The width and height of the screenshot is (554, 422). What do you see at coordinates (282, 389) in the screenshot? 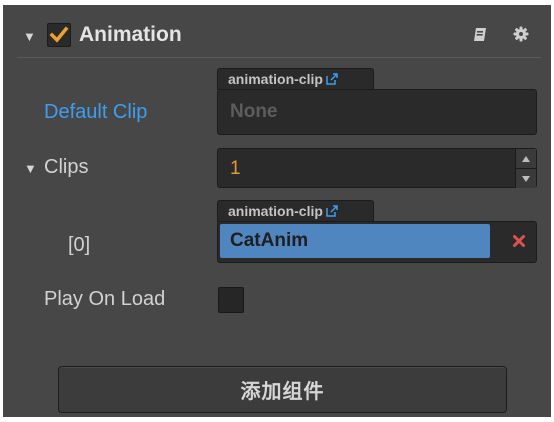
I see `add-component-button: 添加组件` at bounding box center [282, 389].